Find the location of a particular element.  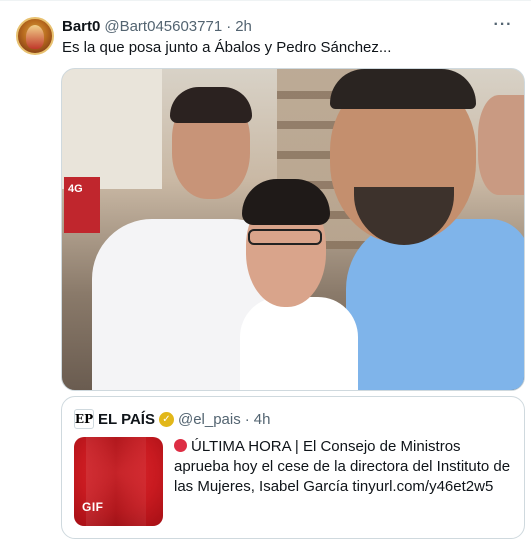

tweet-header: Bart0 @Bart045603771 · 2h is located at coordinates (157, 26).